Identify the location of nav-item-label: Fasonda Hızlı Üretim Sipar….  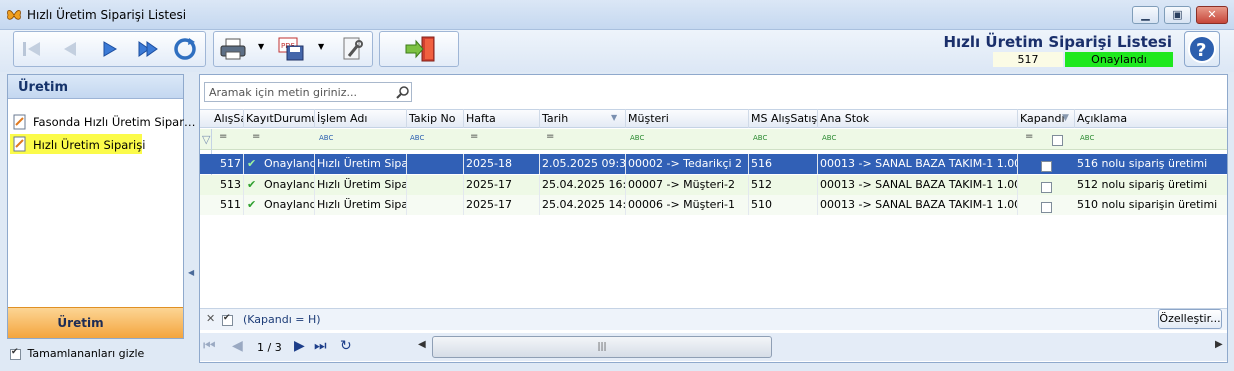
(114, 122).